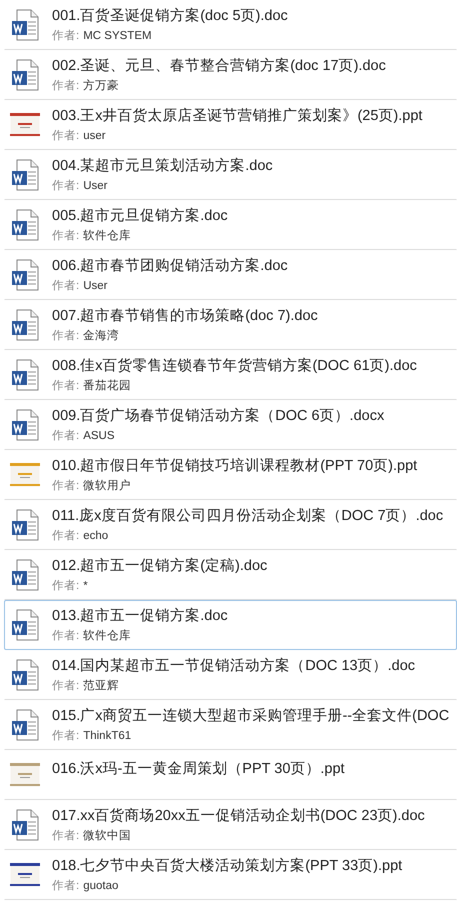  I want to click on document-title: 017.xx百货商场20xx五一促销活动企划书(DOC 23页).doc, so click(238, 816).